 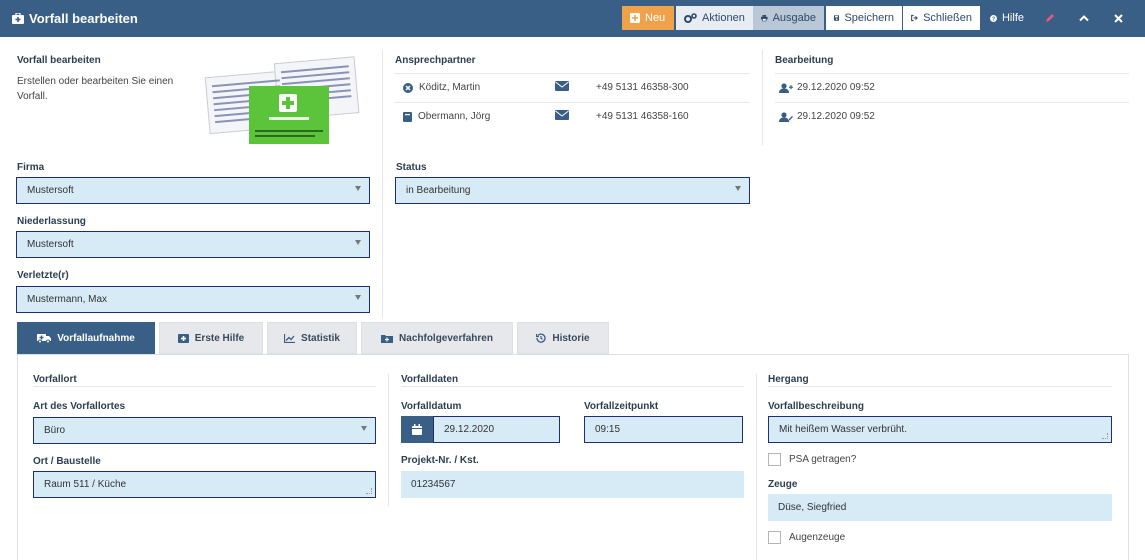 I want to click on contact-name: Köditz, Martin, so click(x=450, y=87).